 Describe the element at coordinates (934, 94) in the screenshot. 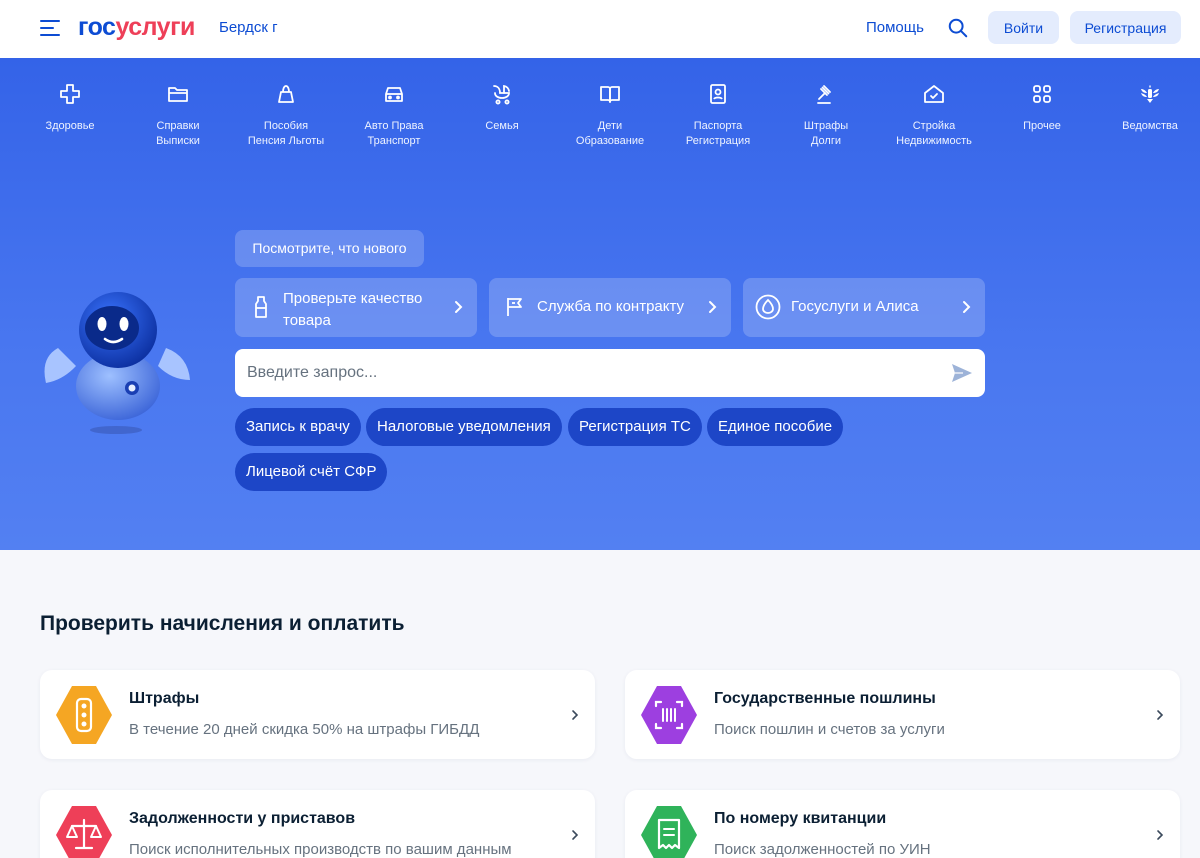

I see `house-icon` at that location.